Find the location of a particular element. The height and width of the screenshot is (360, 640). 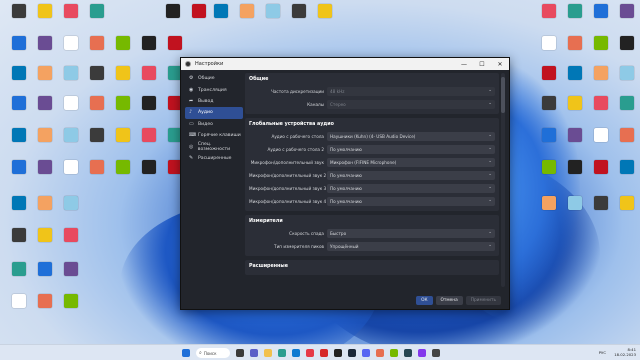

scrollbar-thumb is located at coordinates (503, 95).